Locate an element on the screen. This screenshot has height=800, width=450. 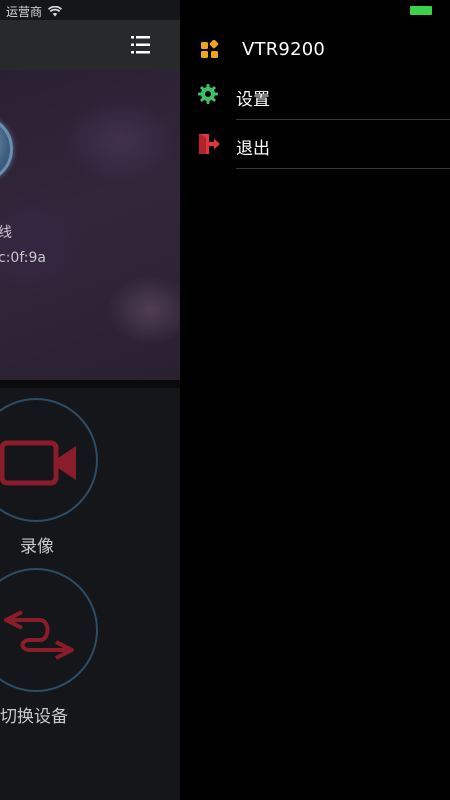
switch-device-label: 切换设备 is located at coordinates (34, 717).